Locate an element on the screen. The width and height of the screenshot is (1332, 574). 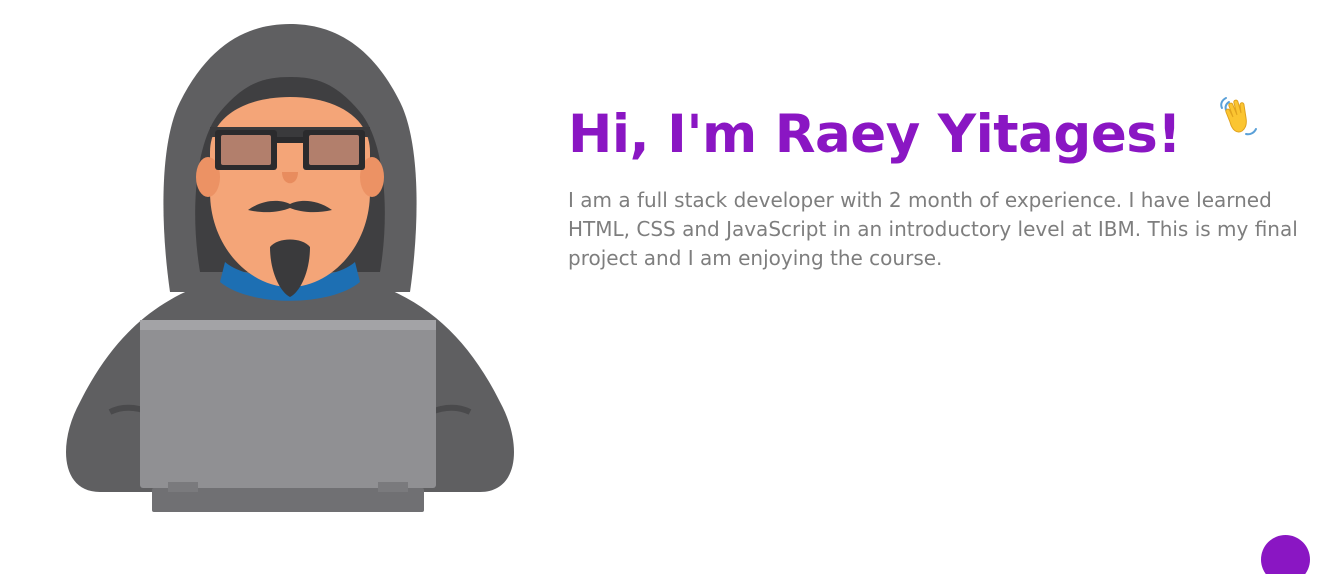
title-row: Hi, I'm Raey Yitages! is located at coordinates (940, 135).